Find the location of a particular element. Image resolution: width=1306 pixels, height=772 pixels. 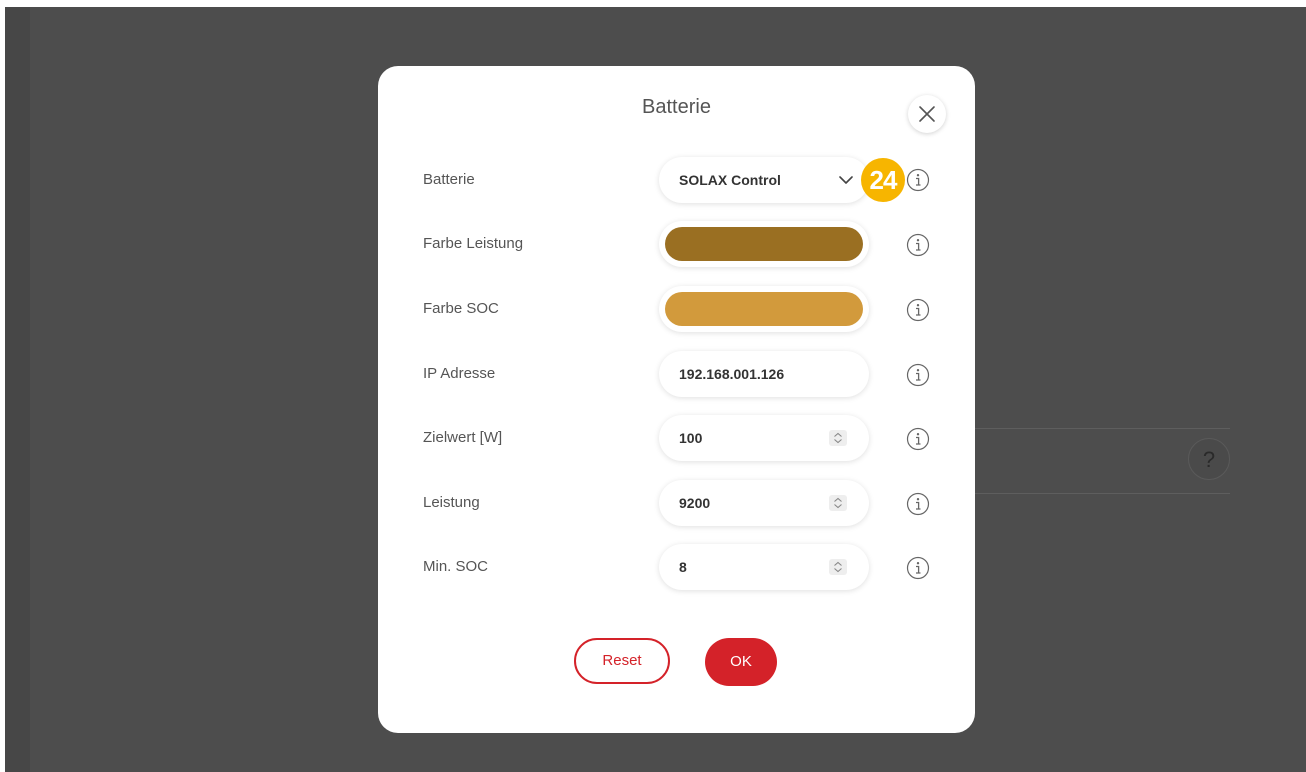

soc-color-swatch is located at coordinates (764, 309).